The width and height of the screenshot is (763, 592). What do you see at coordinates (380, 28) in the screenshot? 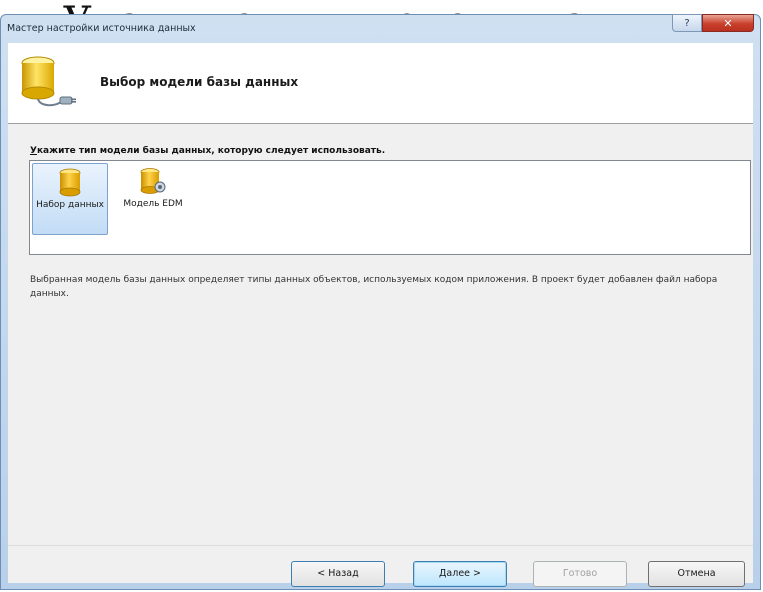
I see `title-bar: Мастер настройки источника данных ? ✕` at bounding box center [380, 28].